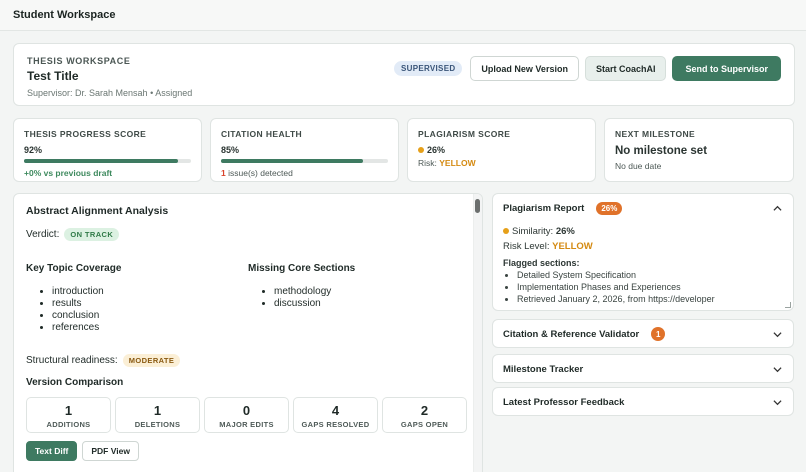 This screenshot has height=472, width=806. Describe the element at coordinates (477, 333) in the screenshot. I see `analysis-scrollbar` at that location.